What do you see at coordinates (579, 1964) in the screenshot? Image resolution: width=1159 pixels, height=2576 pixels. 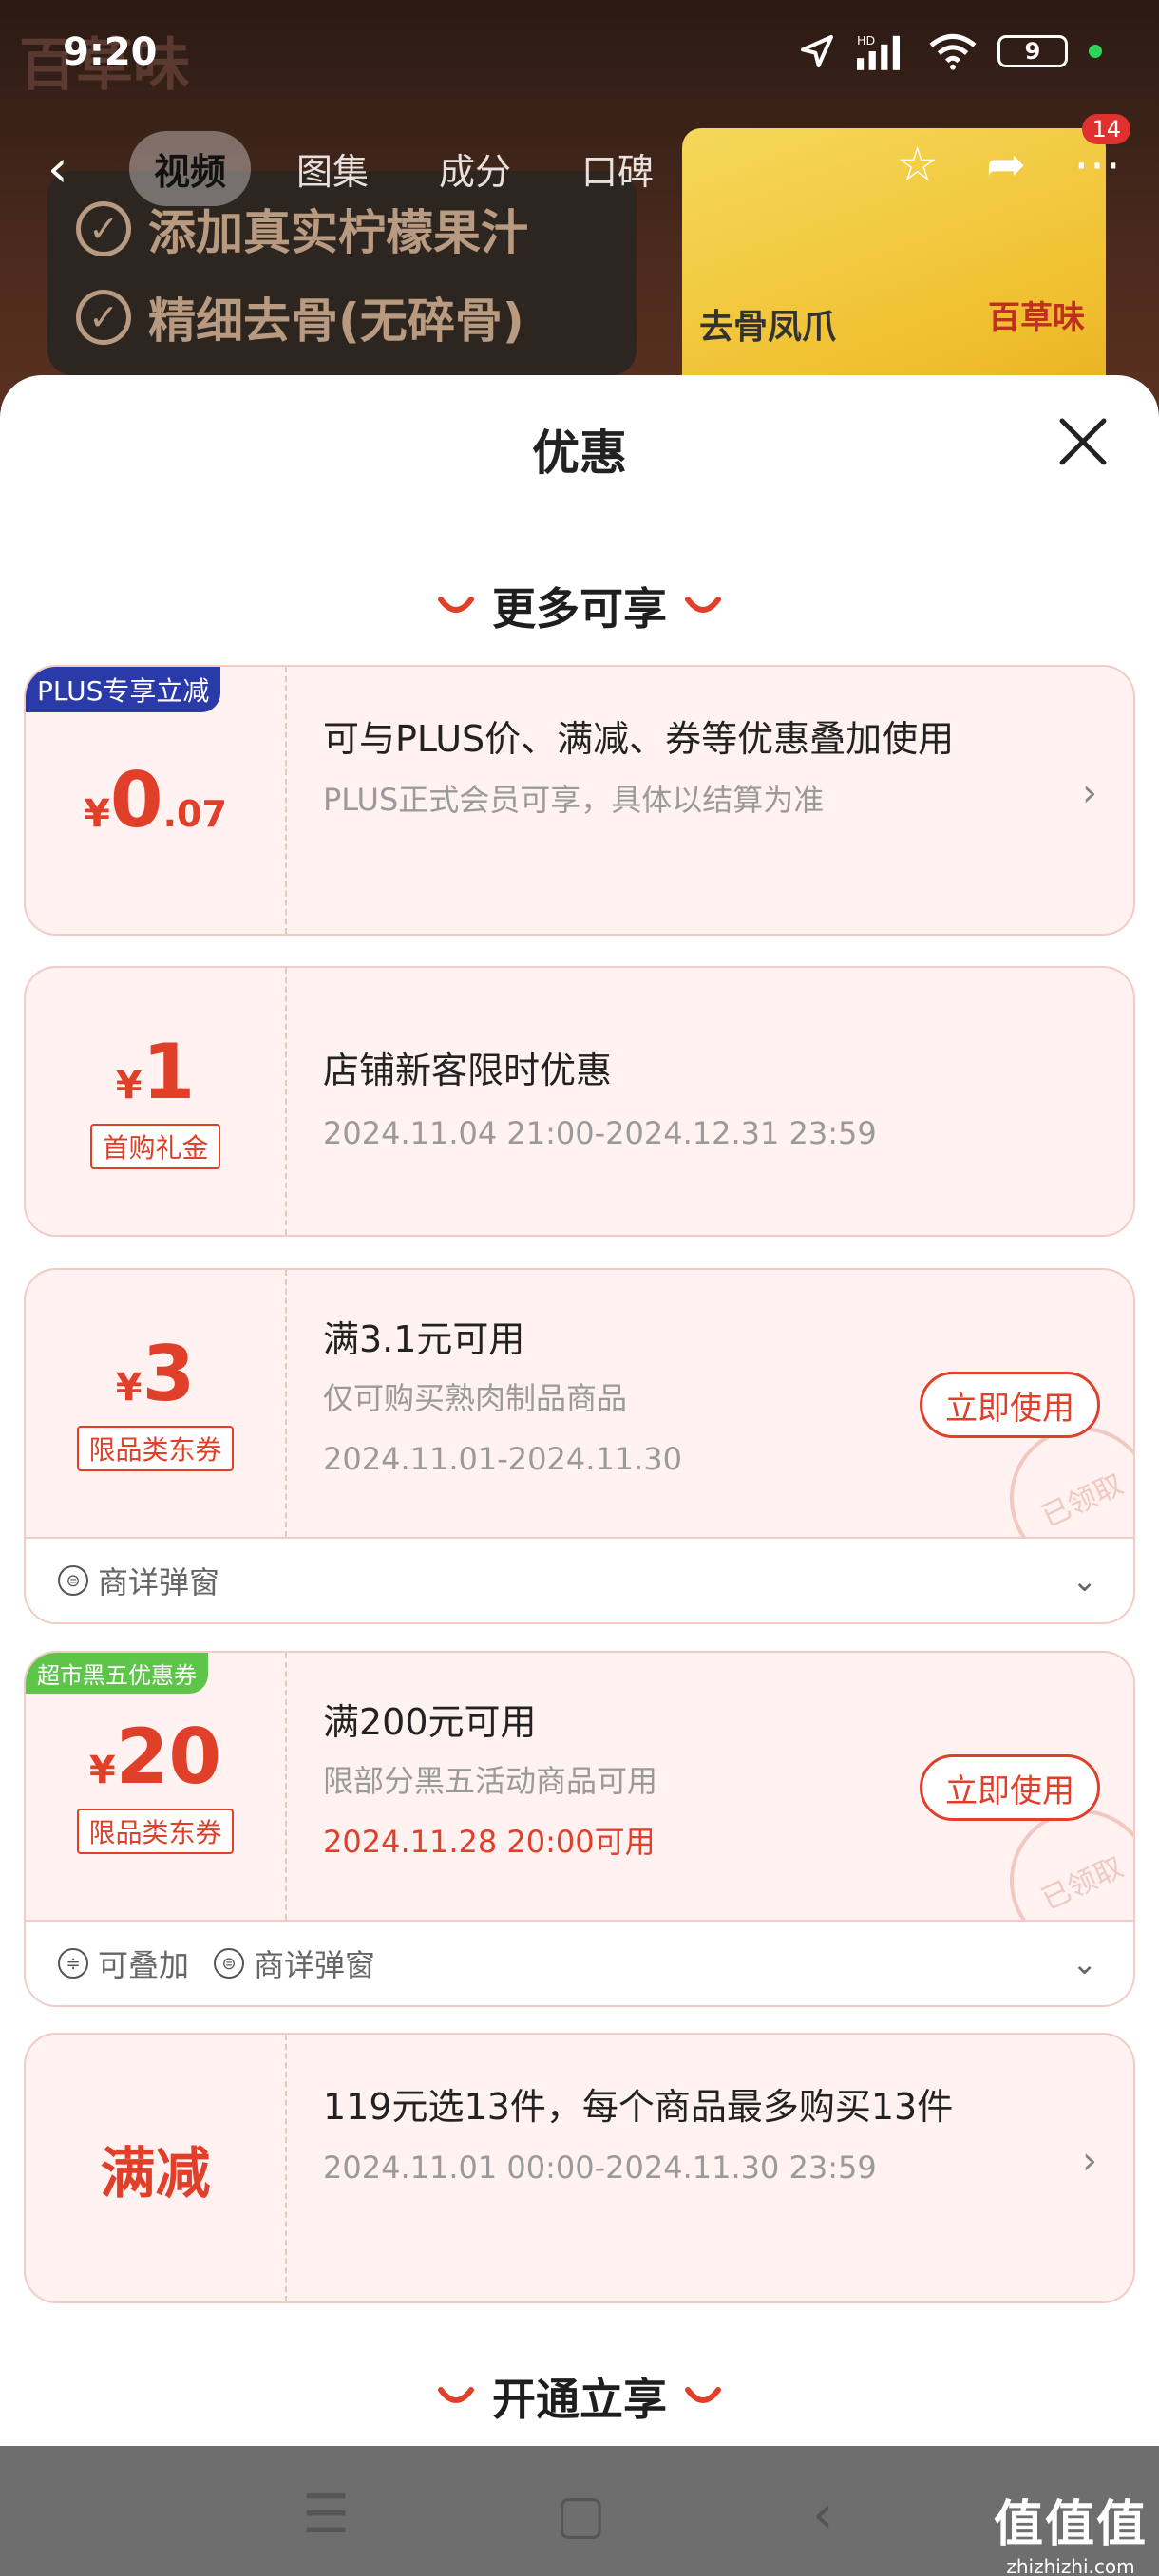 I see `coupon-20-footer: ≑ 可叠加 ⊜ 商详弹窗 ⌄` at bounding box center [579, 1964].